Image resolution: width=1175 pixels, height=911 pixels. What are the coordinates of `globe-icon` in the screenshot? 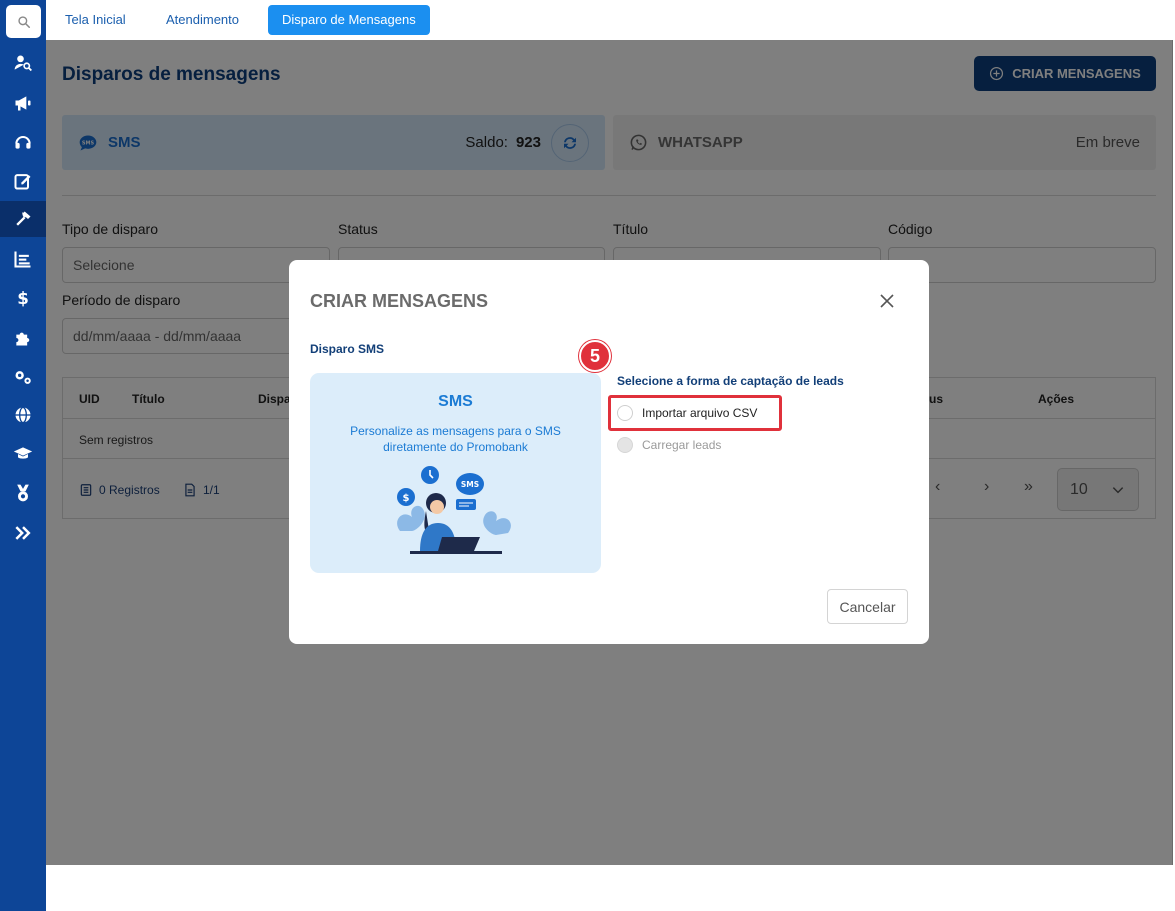 It's located at (23, 415).